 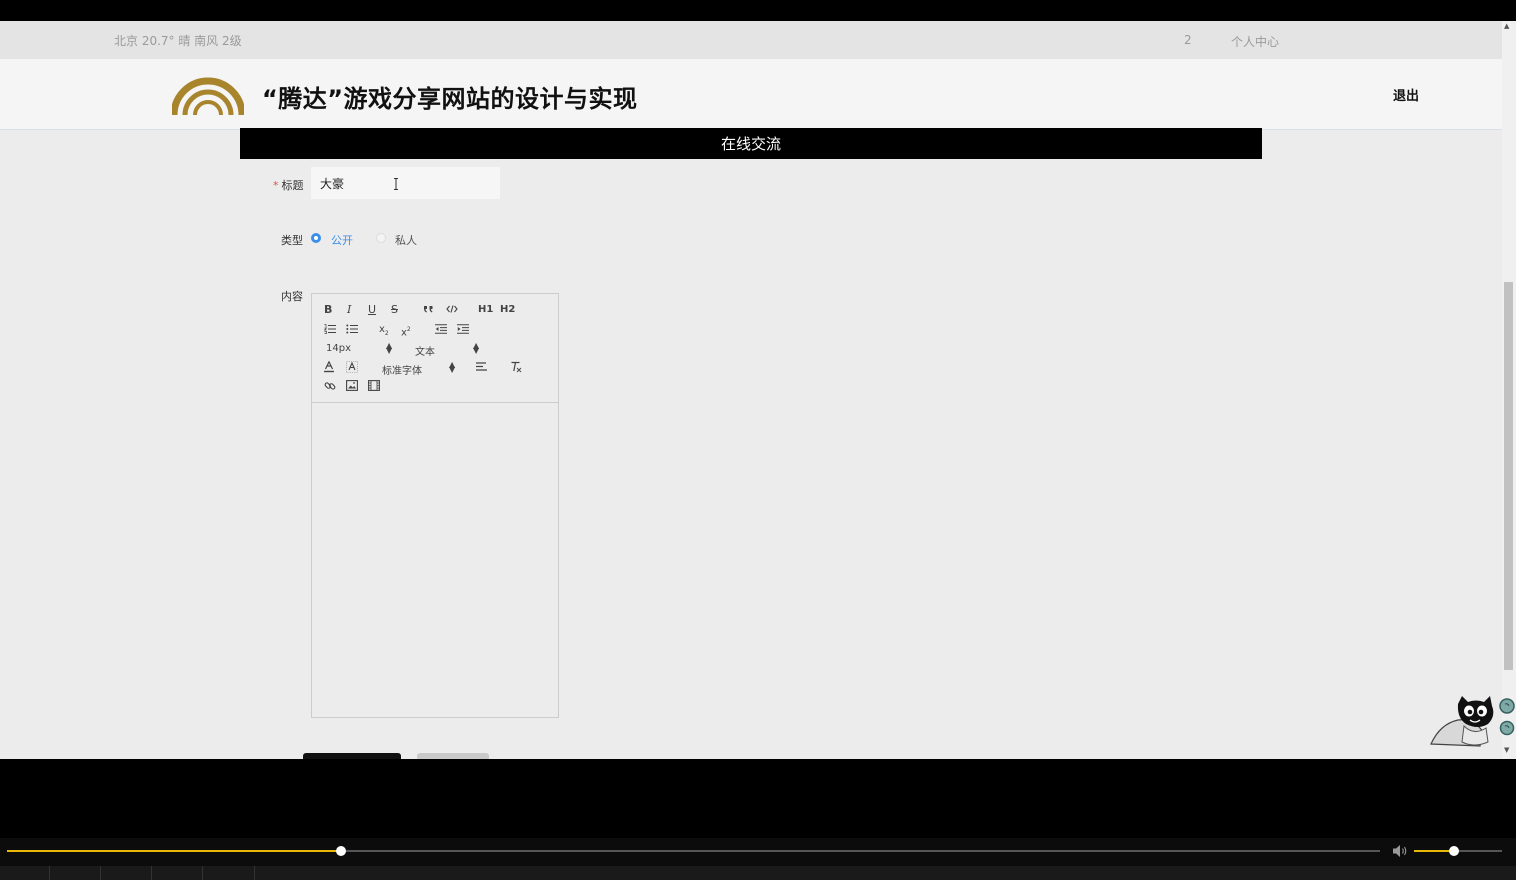 What do you see at coordinates (1255, 41) in the screenshot?
I see `user-center-link: 个人中心` at bounding box center [1255, 41].